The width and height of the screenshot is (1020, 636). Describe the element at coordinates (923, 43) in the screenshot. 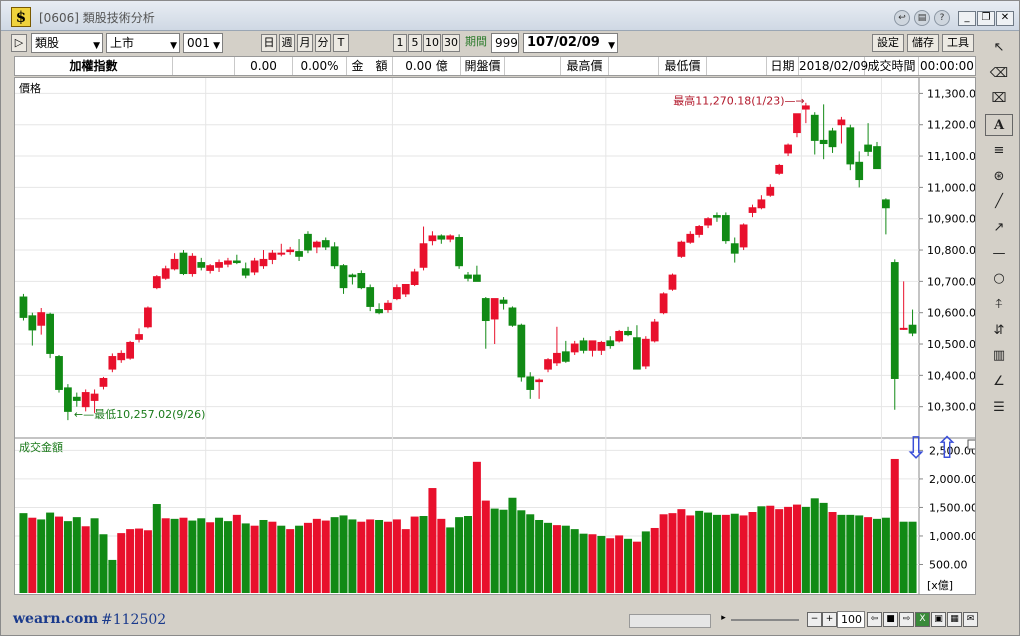

I see `save-button: 儲存` at that location.